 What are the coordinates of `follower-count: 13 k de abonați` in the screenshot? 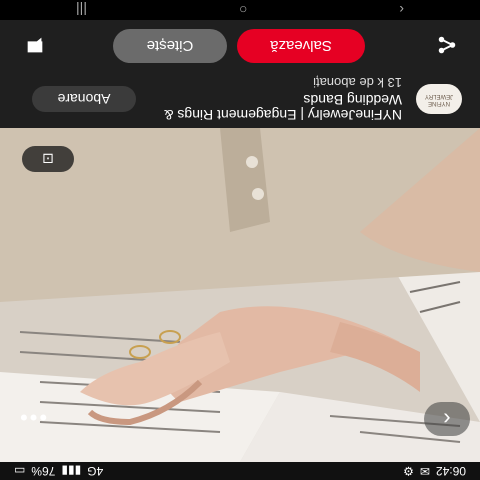 It's located at (357, 83).